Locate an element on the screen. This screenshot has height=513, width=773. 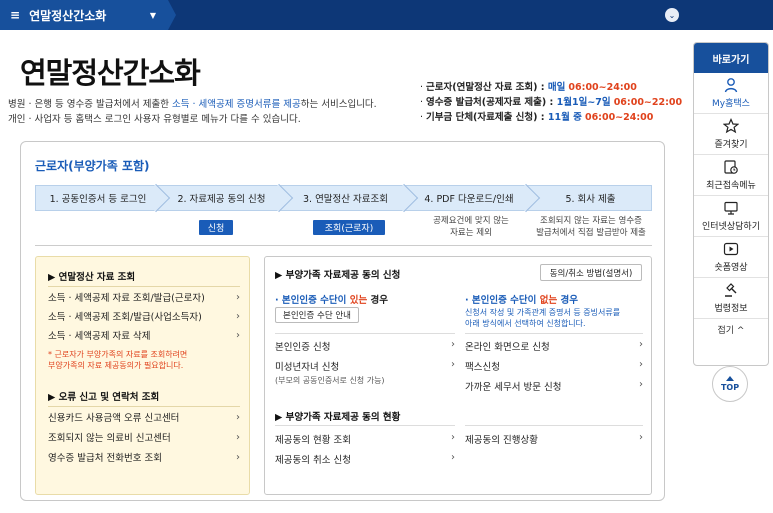
hamburger-icon: ≡ is located at coordinates (15, 15).